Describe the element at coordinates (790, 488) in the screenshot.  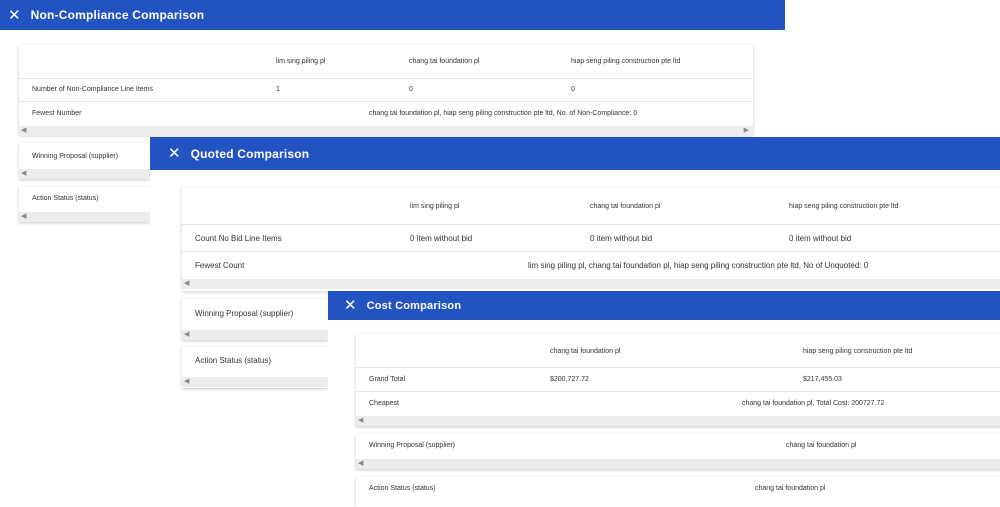
I see `action-status-value: chang tai foundation pl` at that location.